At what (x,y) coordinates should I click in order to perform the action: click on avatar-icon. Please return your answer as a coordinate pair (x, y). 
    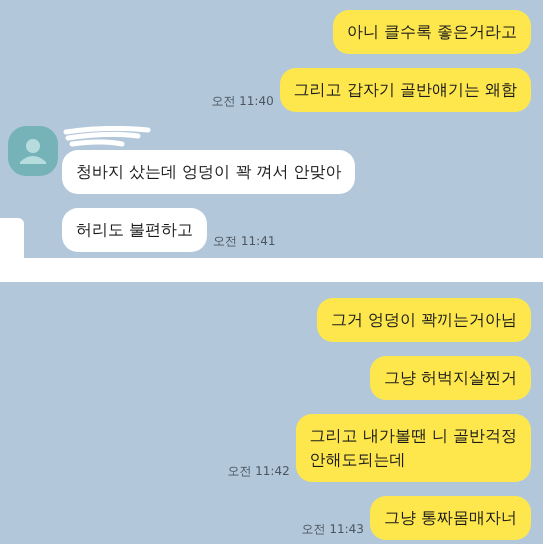
    Looking at the image, I should click on (33, 151).